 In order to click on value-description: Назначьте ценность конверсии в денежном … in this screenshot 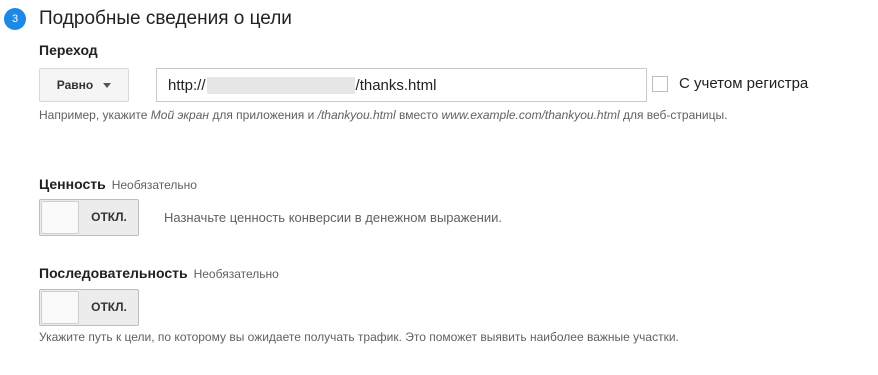, I will do `click(333, 217)`.